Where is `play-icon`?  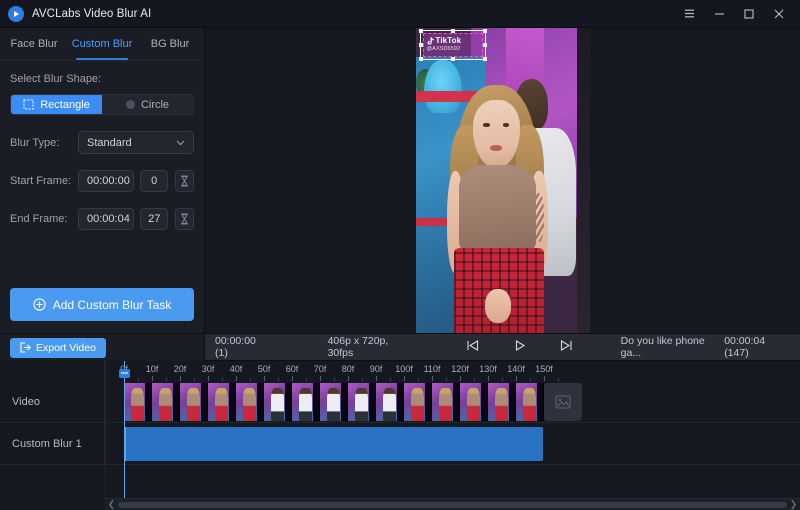 play-icon is located at coordinates (519, 347).